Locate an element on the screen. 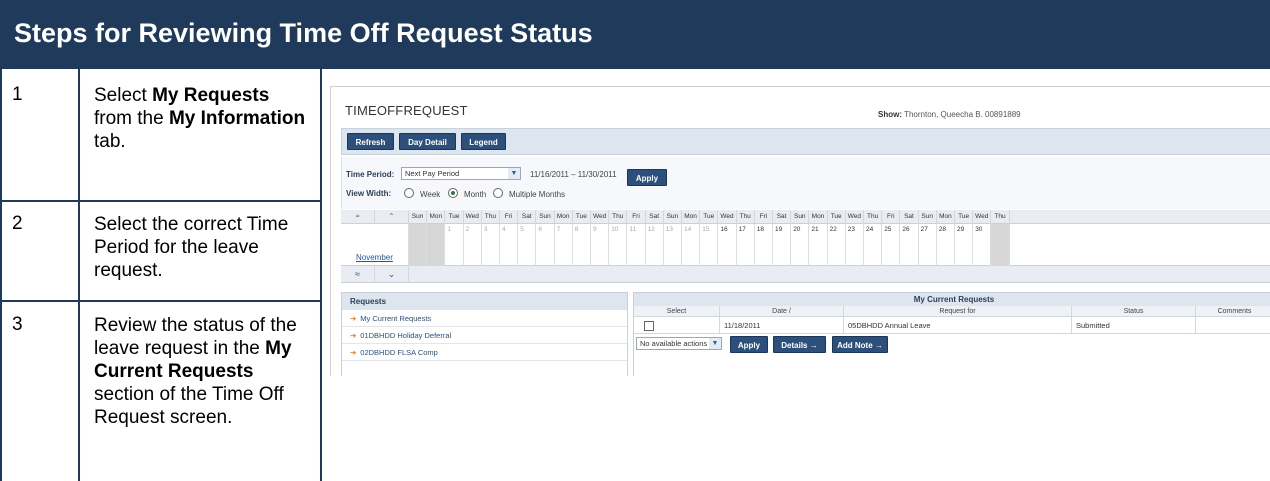 The width and height of the screenshot is (1270, 481). step-text-run: My Information is located at coordinates (237, 118).